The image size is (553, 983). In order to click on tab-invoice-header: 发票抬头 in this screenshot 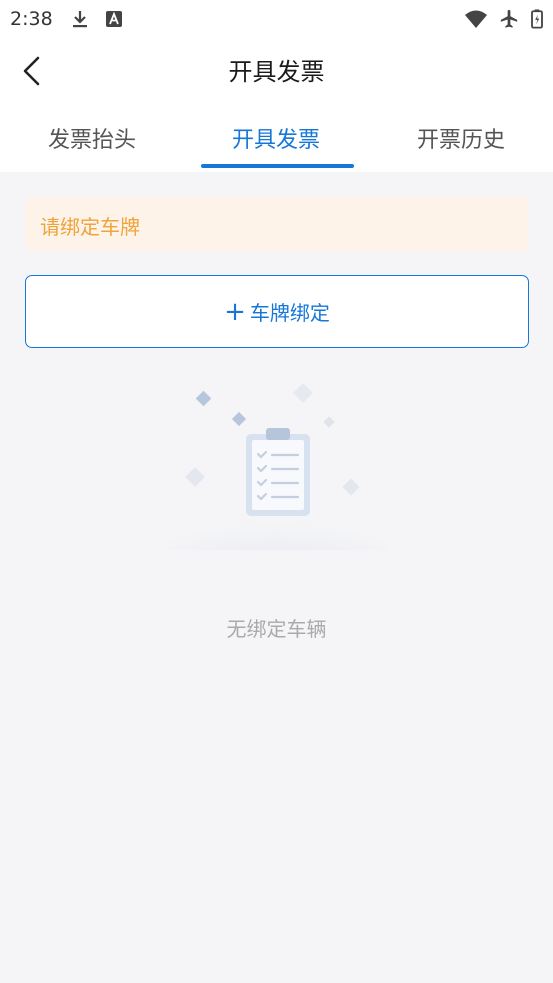, I will do `click(92, 138)`.